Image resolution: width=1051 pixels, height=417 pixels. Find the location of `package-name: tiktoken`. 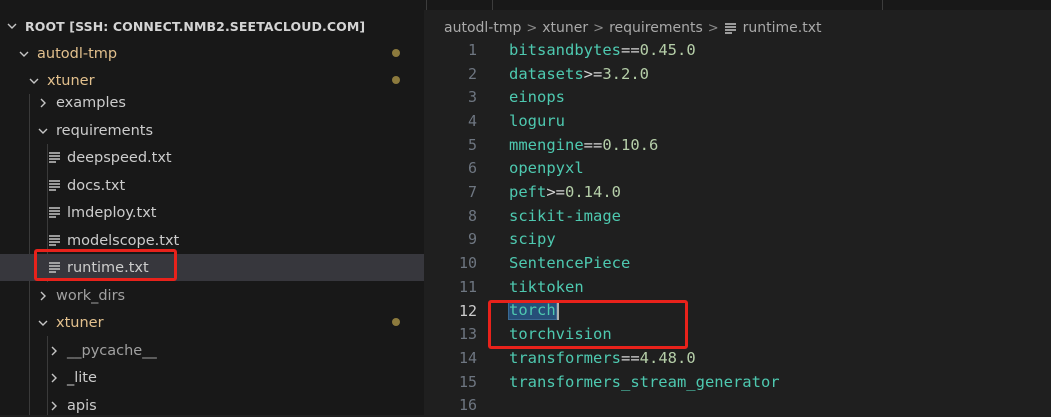

package-name: tiktoken is located at coordinates (546, 287).